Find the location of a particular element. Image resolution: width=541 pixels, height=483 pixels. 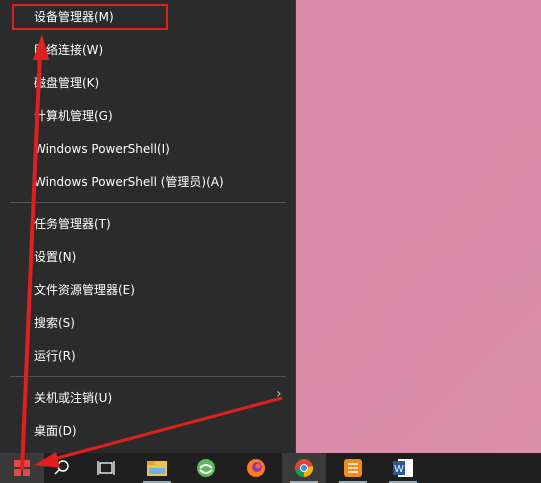

arrow-from-shutdown is located at coordinates (158, 432).